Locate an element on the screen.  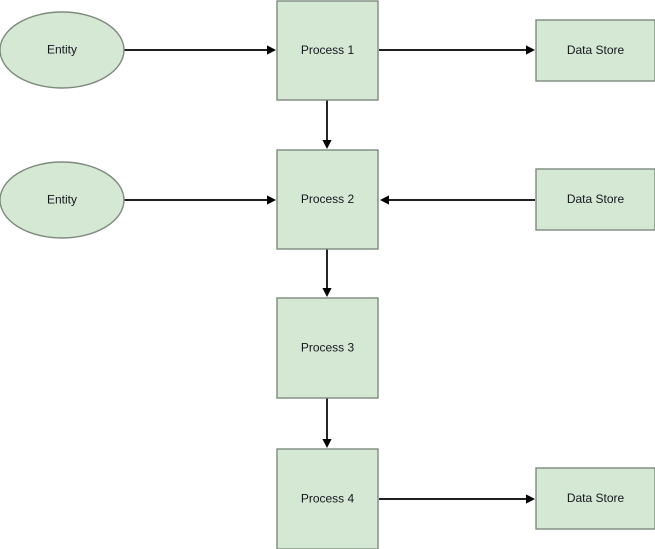
node-process-3: Process 3 is located at coordinates (327, 348).